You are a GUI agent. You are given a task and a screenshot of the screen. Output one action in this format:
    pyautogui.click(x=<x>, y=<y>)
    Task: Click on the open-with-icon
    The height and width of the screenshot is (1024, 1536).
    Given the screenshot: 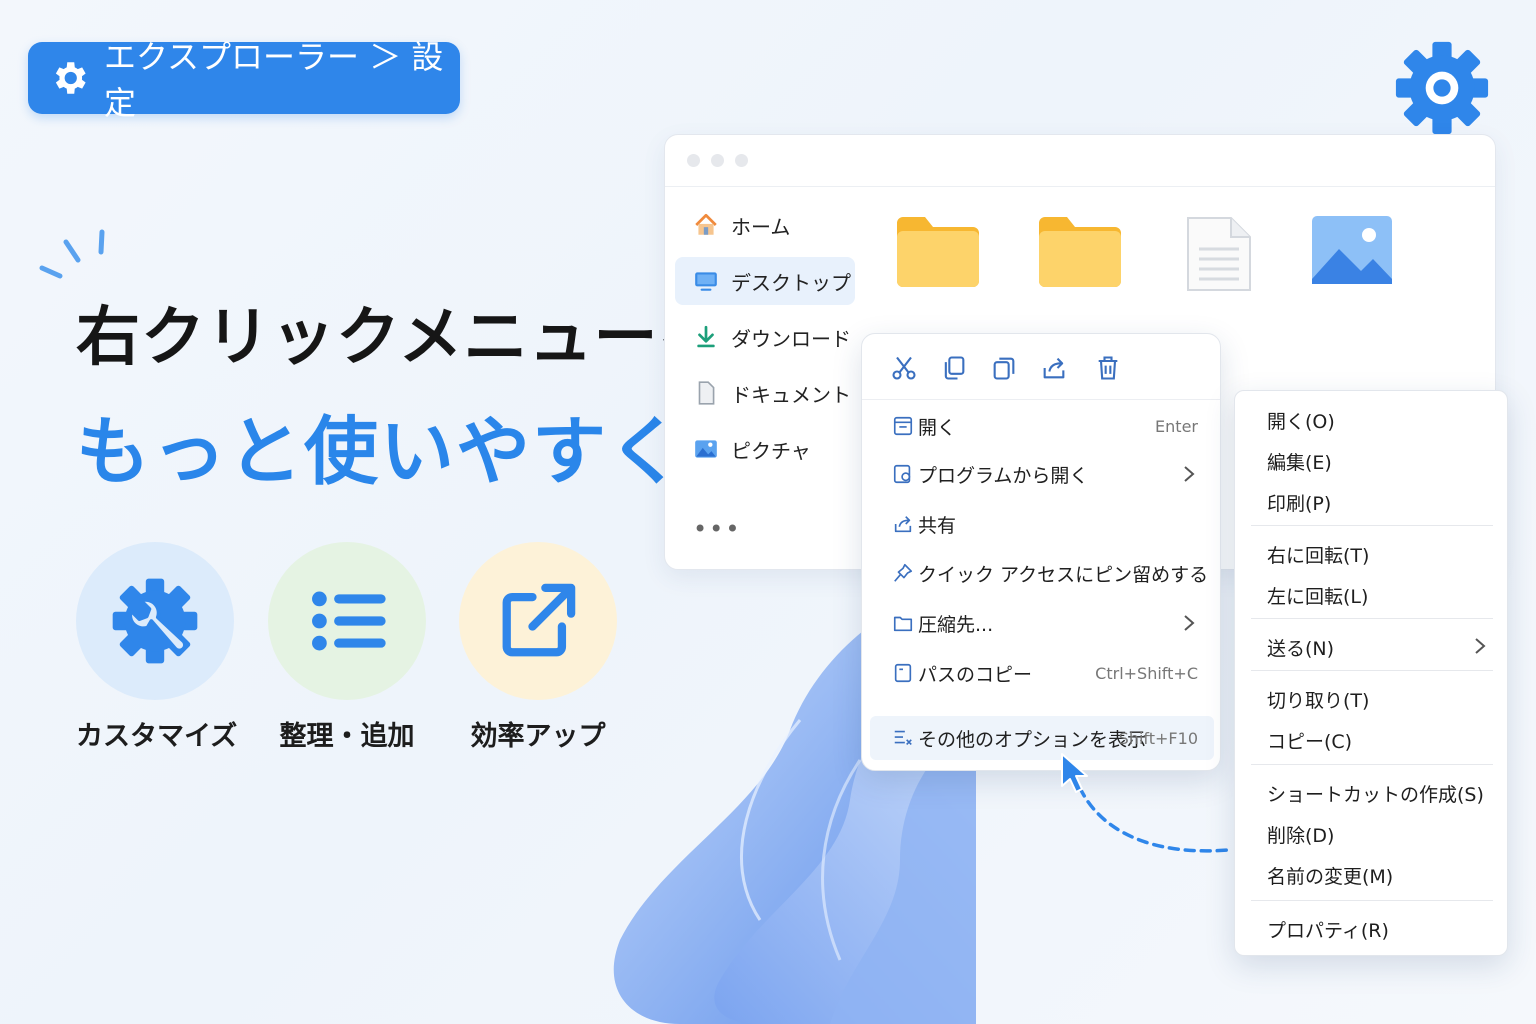 What is the action you would take?
    pyautogui.click(x=902, y=474)
    